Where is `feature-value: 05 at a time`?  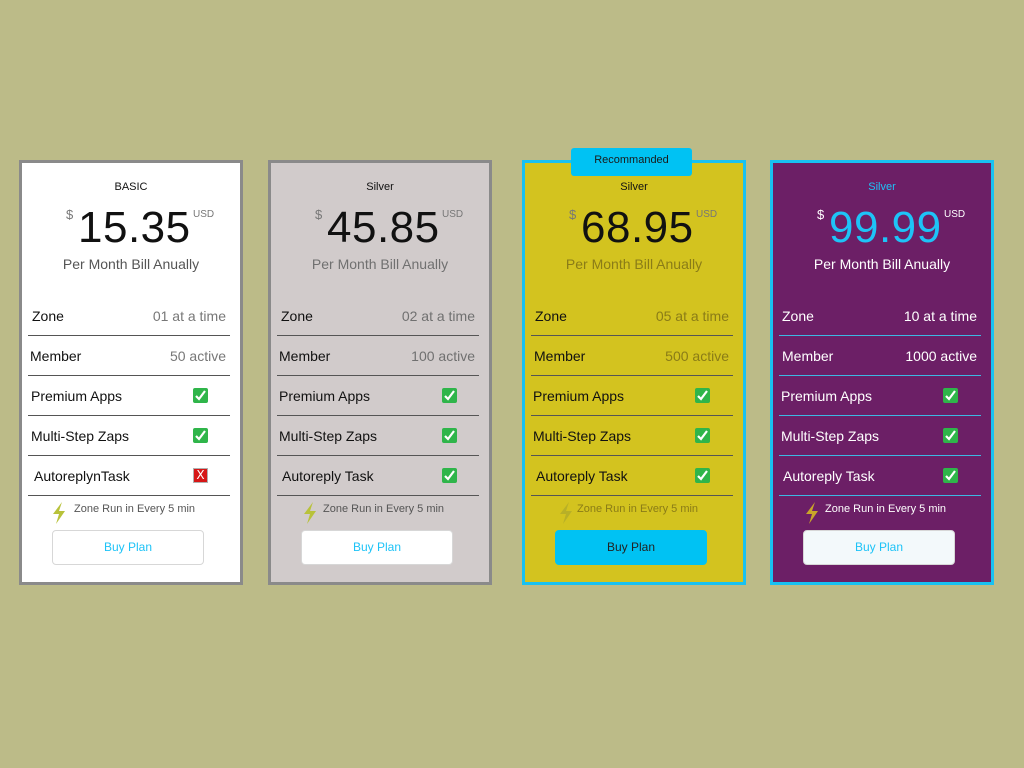
feature-value: 05 at a time is located at coordinates (692, 316).